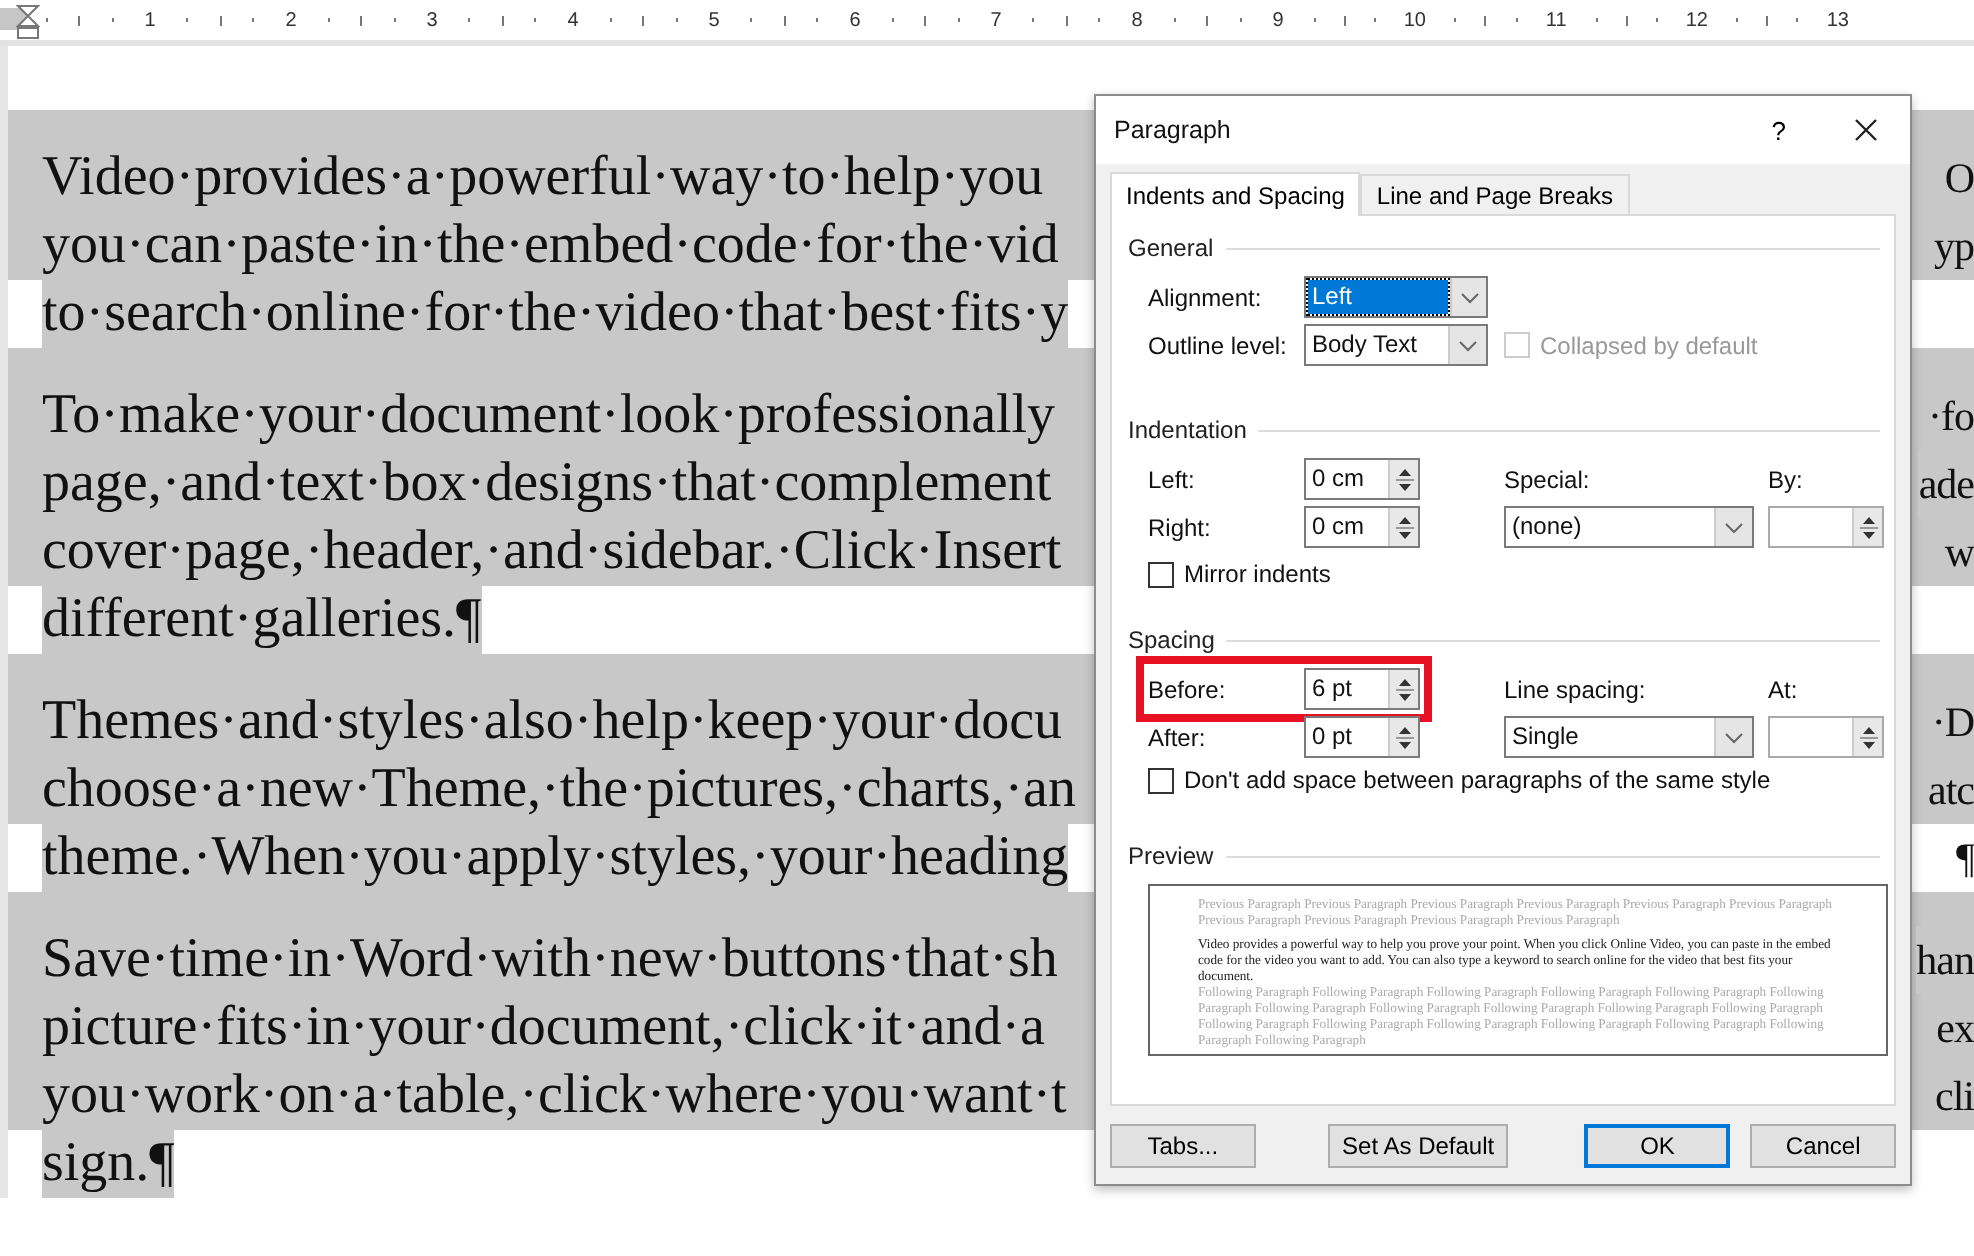  I want to click on field-label: Line spacing:, so click(1576, 689).